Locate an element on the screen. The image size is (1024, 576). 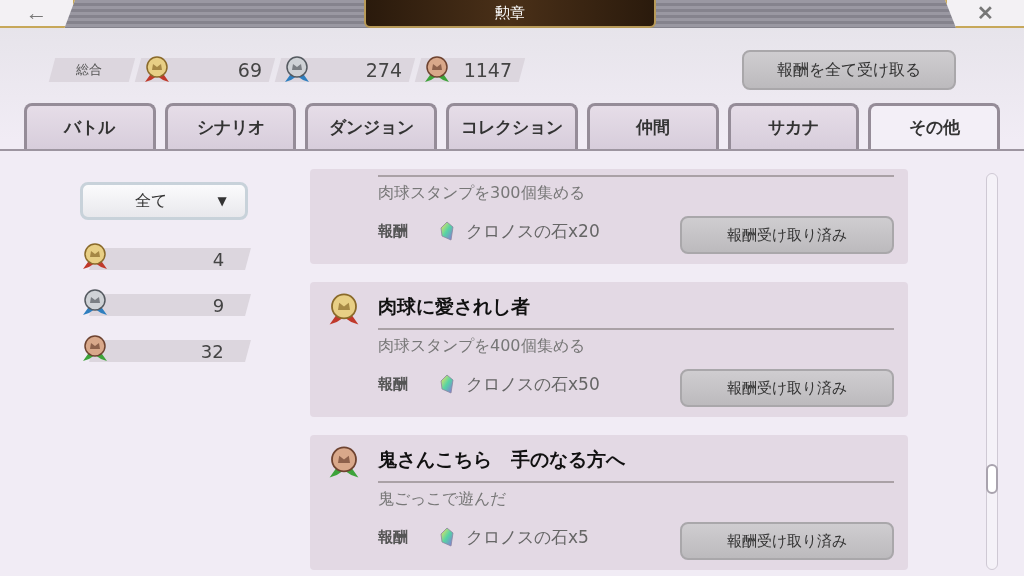
close-button: ✕ is located at coordinates (984, 14).